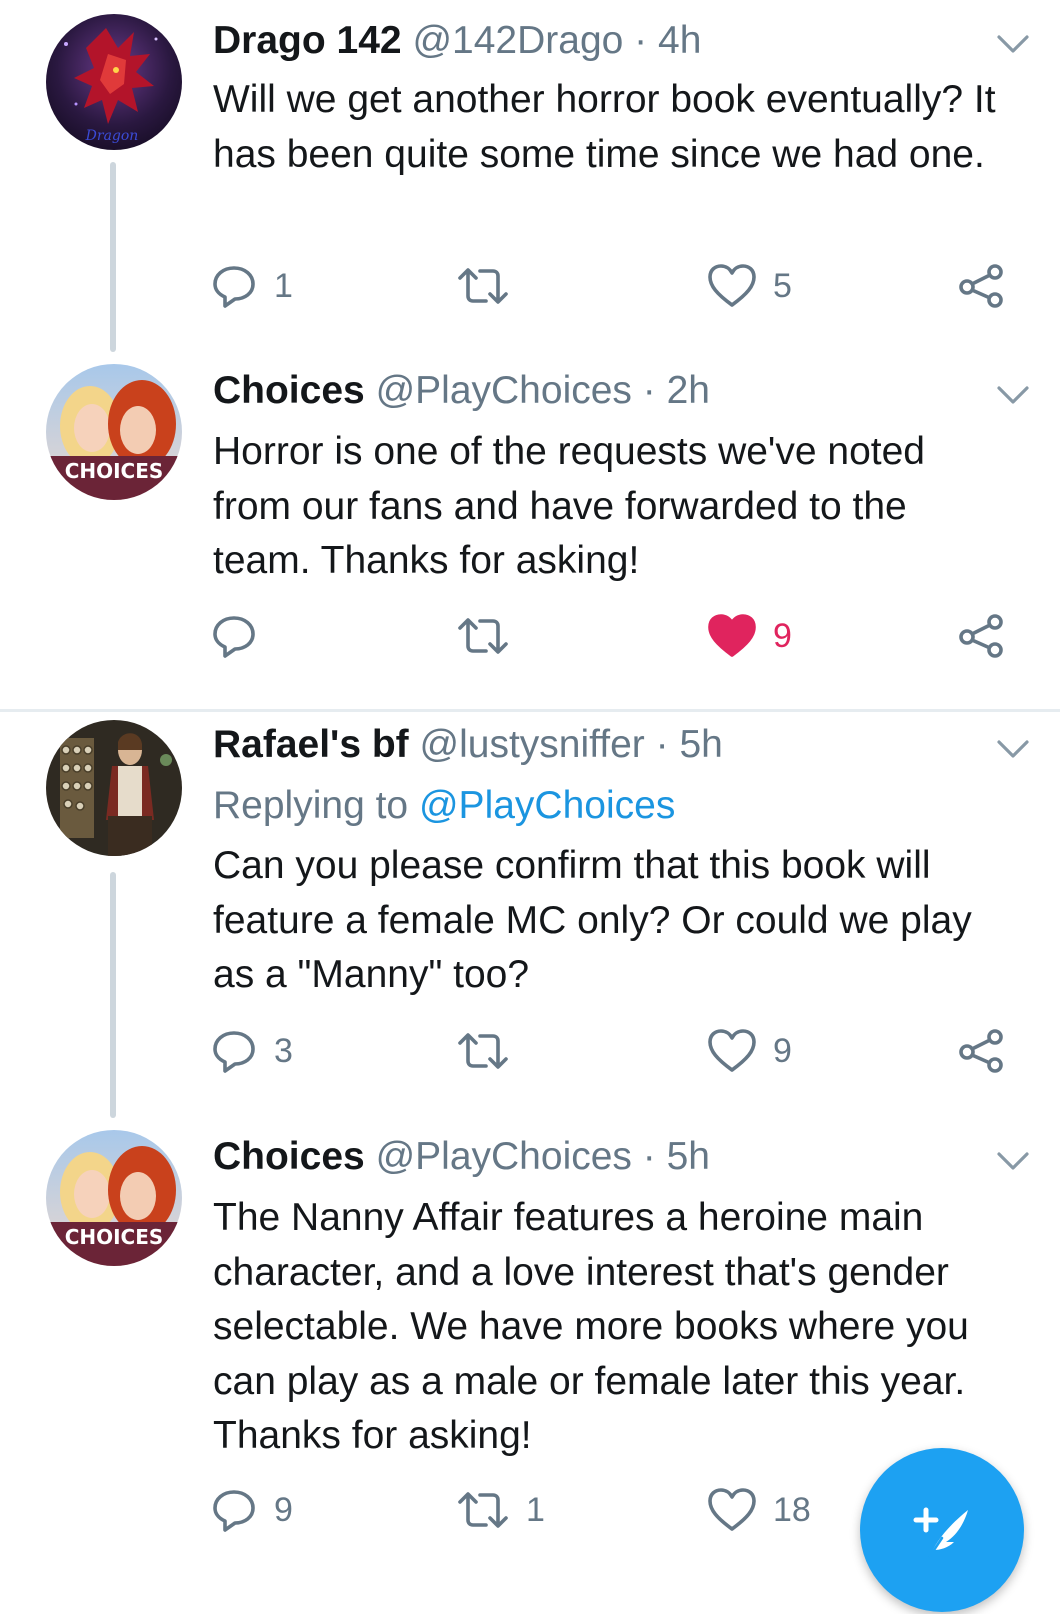  I want to click on reply-button, so click(242, 636).